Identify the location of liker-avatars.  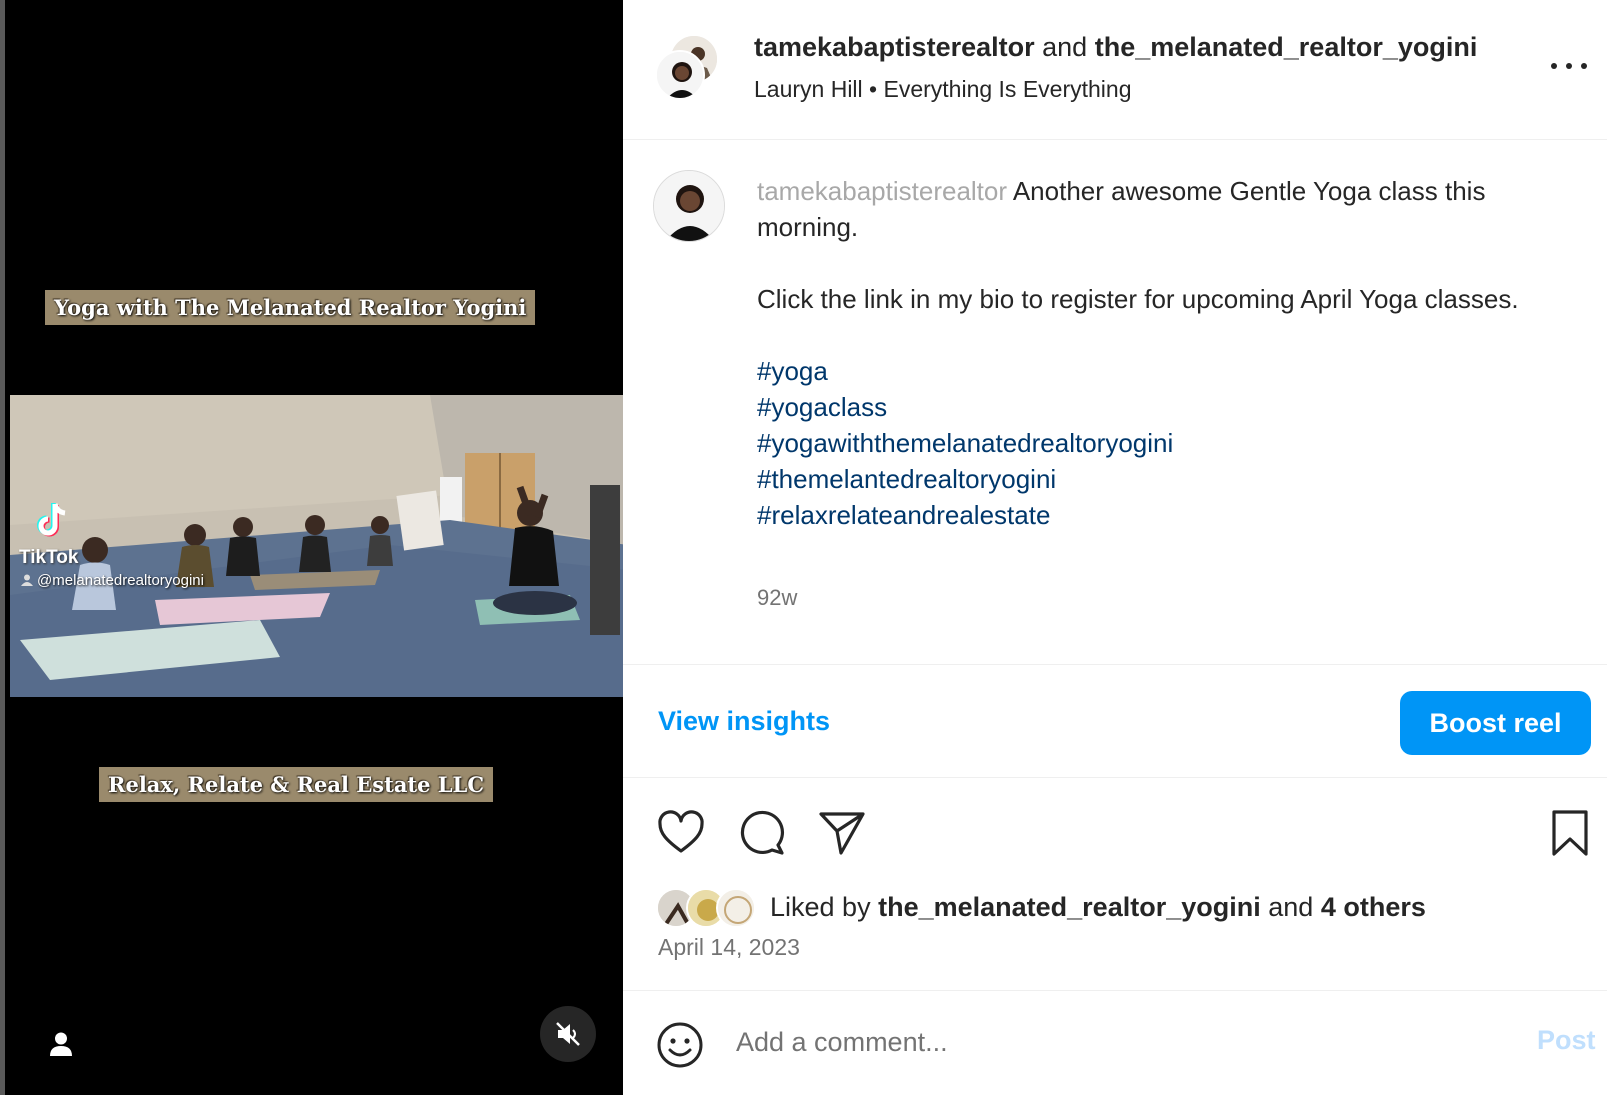
(708, 908).